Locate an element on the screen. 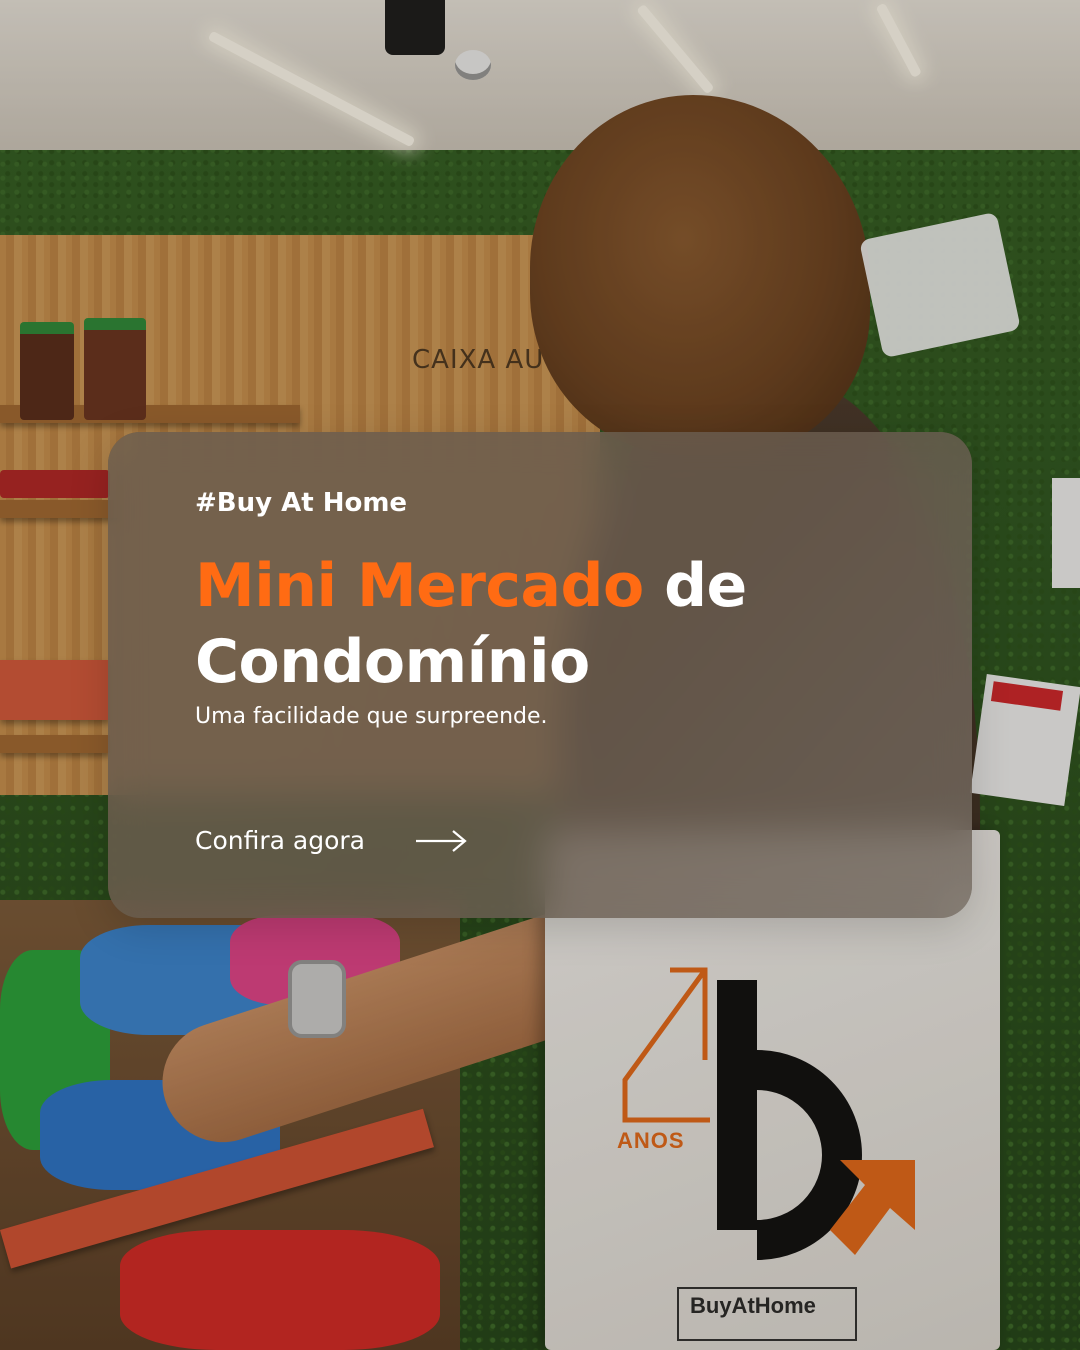 The height and width of the screenshot is (1350, 1080). title-word-de: de is located at coordinates (705, 586).